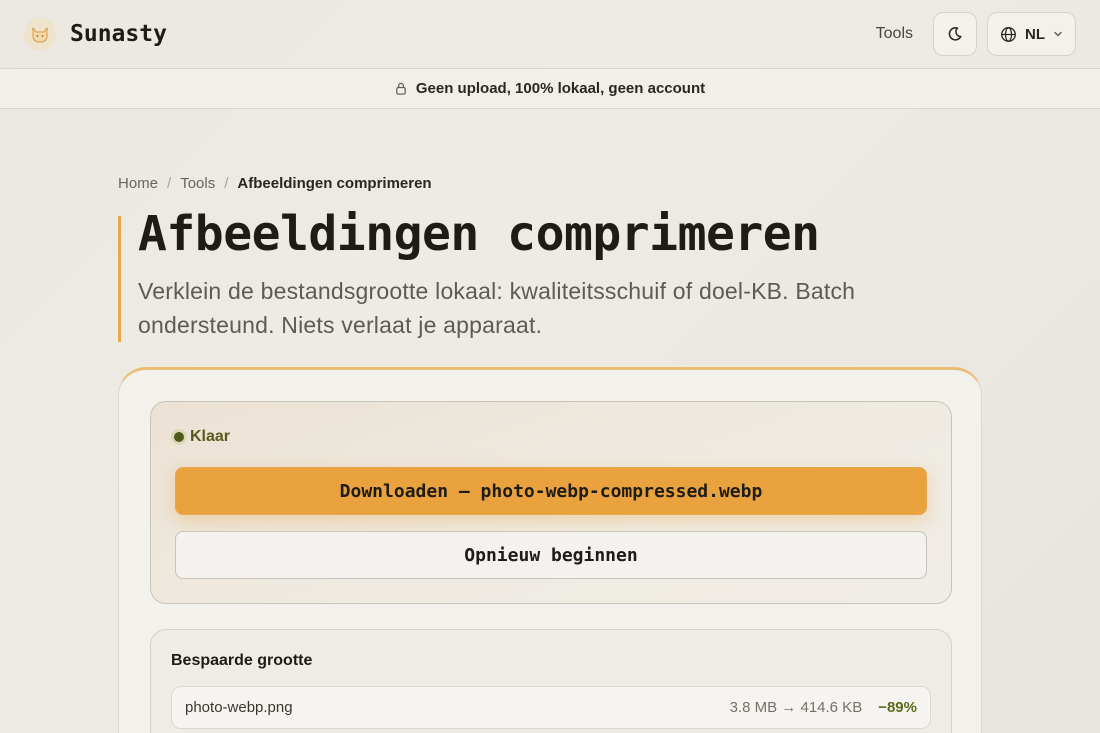 The width and height of the screenshot is (1100, 733). I want to click on savings-title: Bespaarde grootte, so click(242, 660).